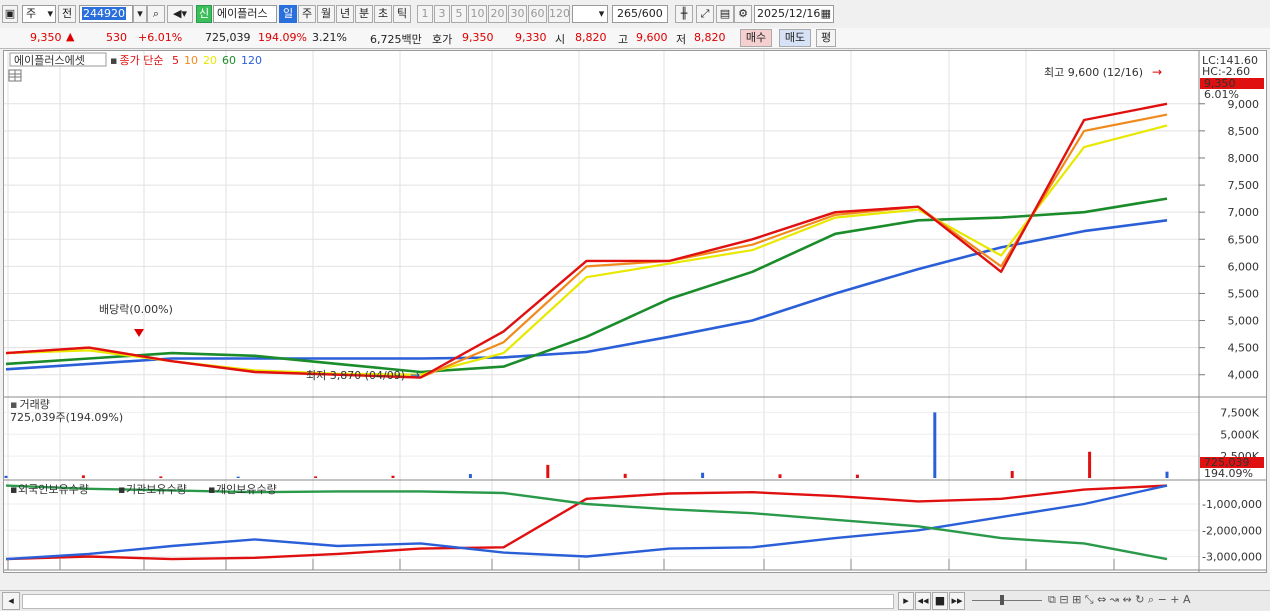  Describe the element at coordinates (282, 37) in the screenshot. I see `volume-ratio: 194.09%` at that location.